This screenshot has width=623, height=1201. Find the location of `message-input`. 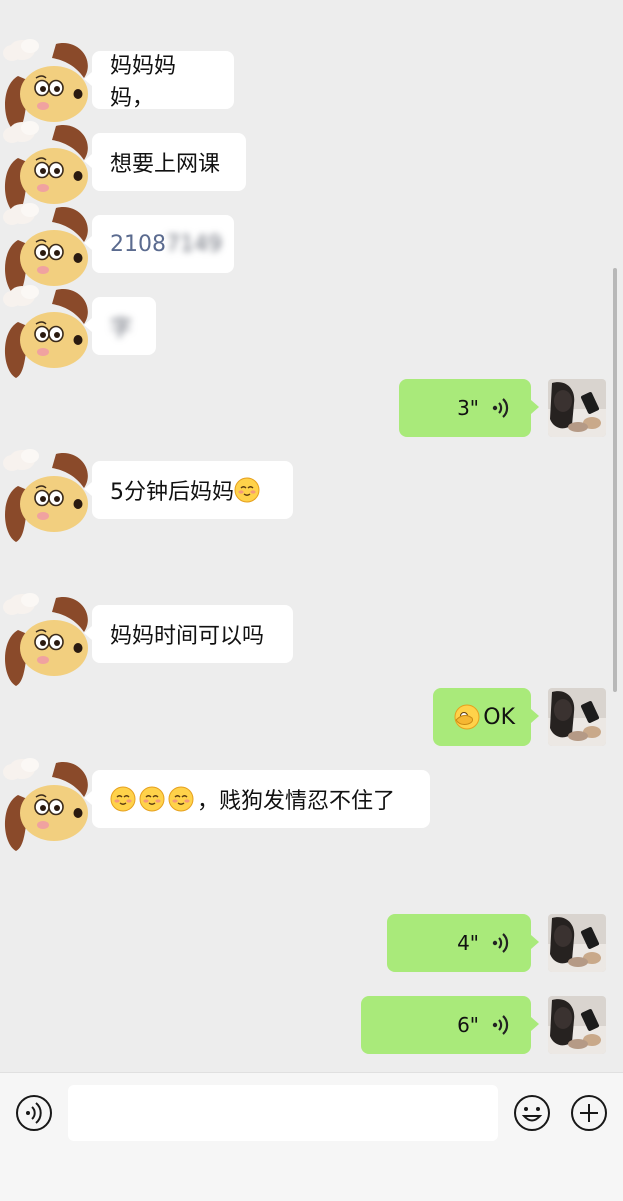

message-input is located at coordinates (283, 1113).